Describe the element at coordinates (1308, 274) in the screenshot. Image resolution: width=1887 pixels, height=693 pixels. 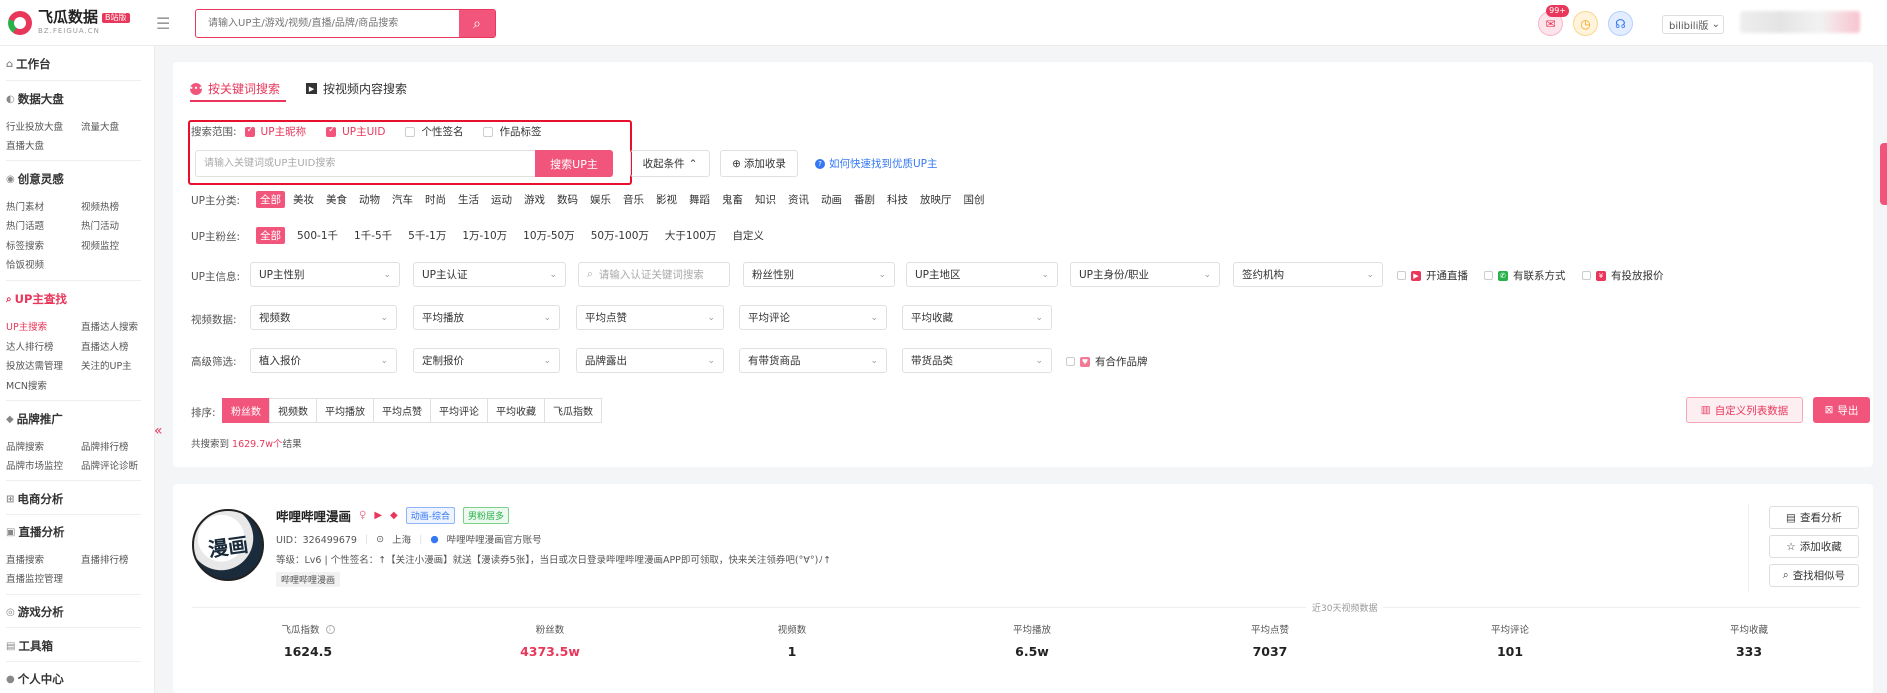
I see `agency-select: 签约机构 ⌄` at that location.